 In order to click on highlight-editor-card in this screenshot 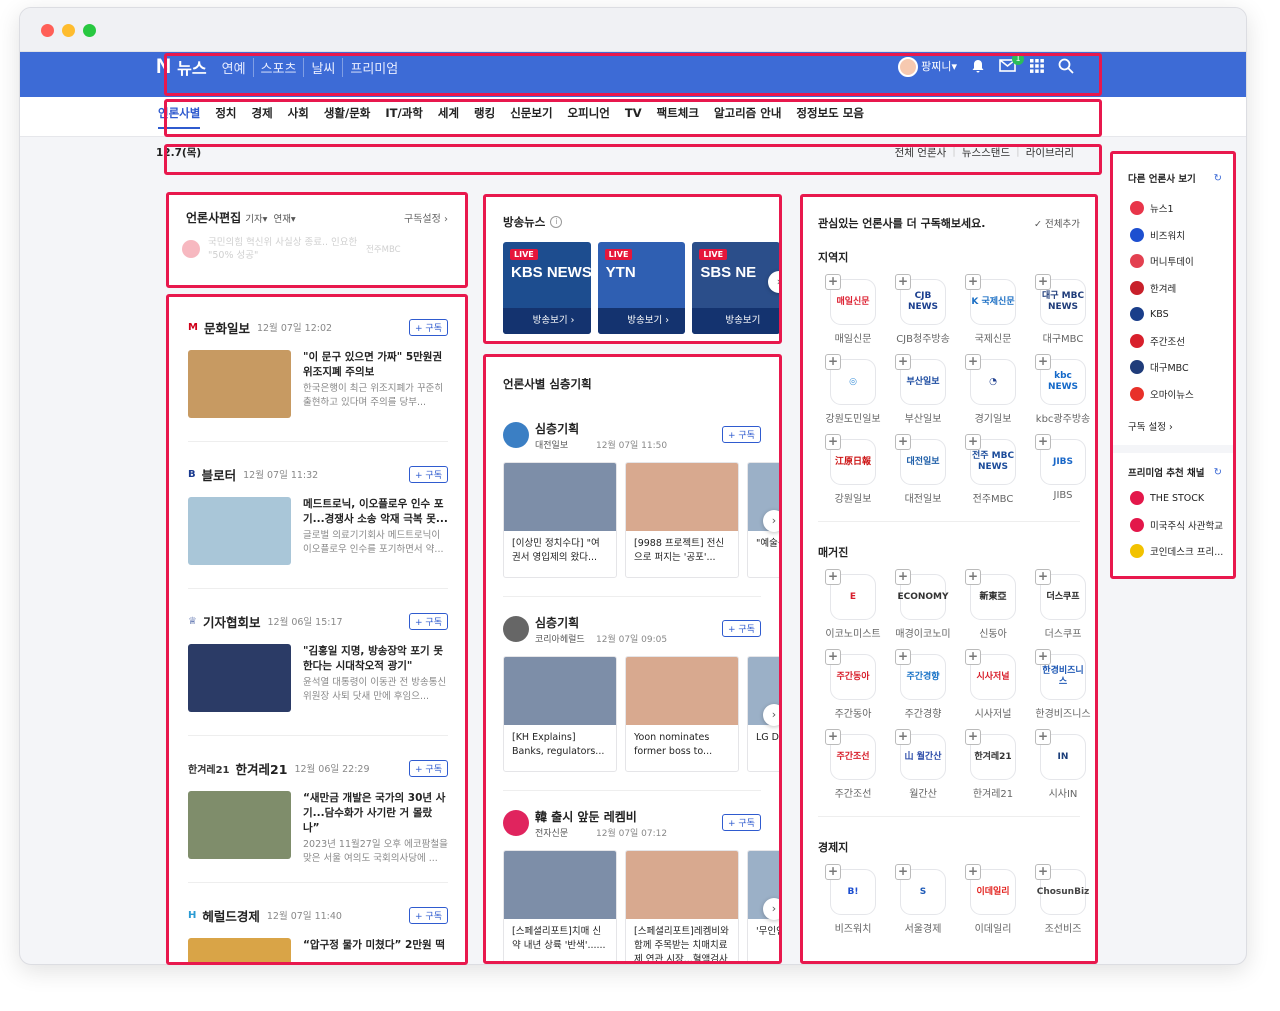, I will do `click(317, 240)`.